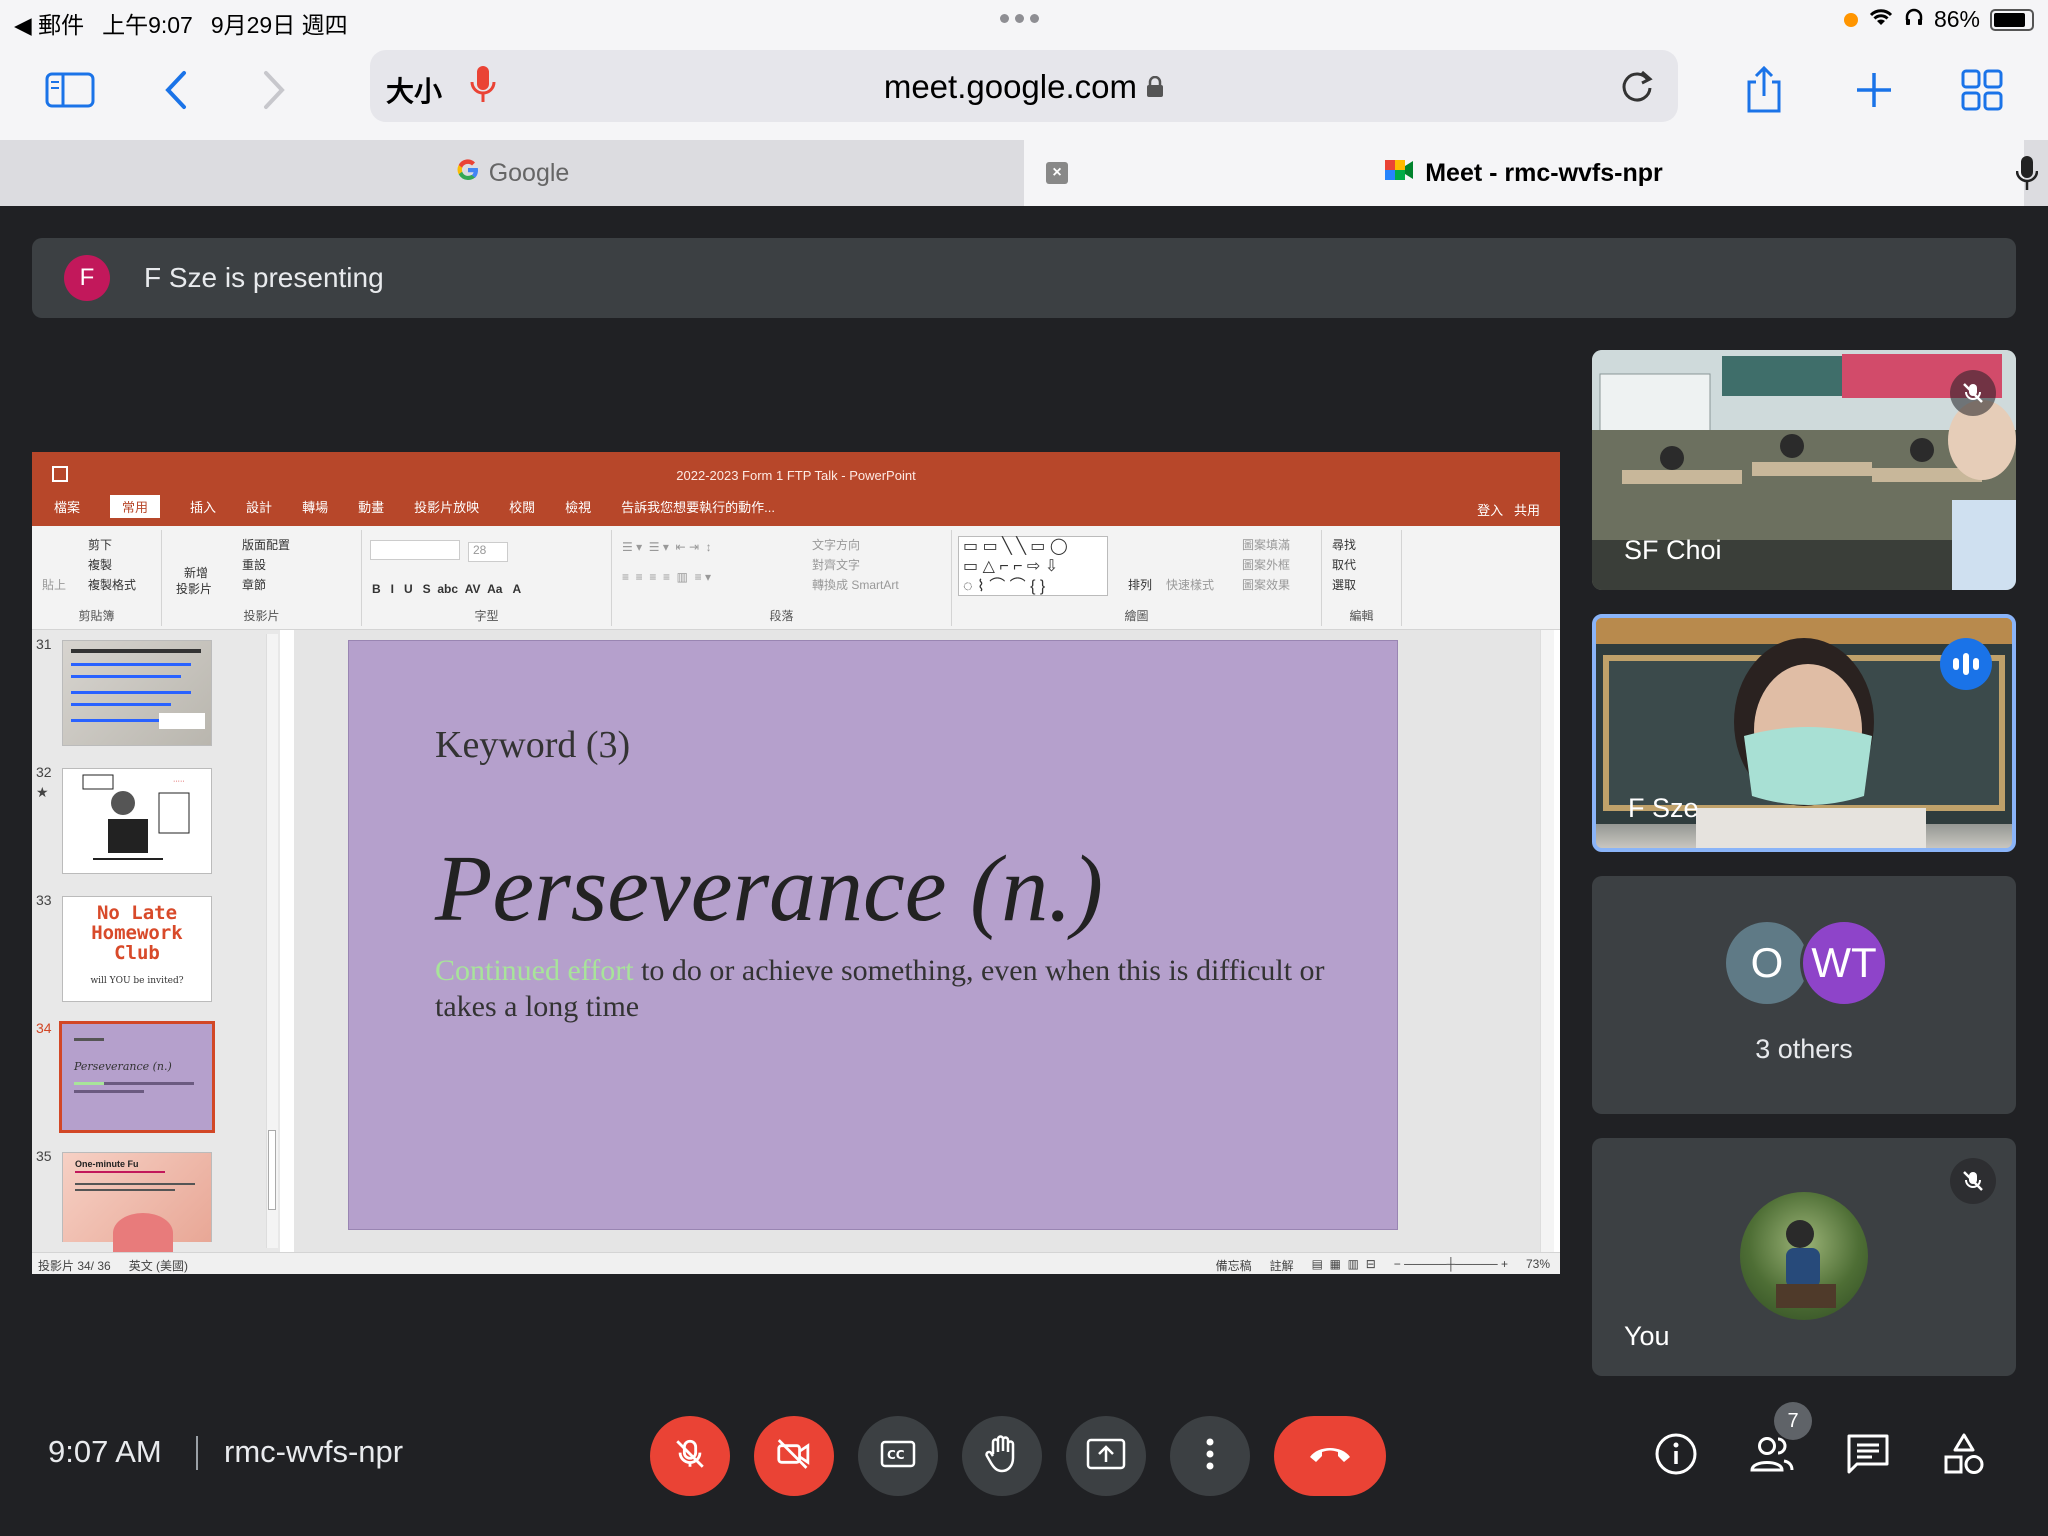 Image resolution: width=2048 pixels, height=1536 pixels. I want to click on participant-tile-others: O WT 3 others, so click(1804, 995).